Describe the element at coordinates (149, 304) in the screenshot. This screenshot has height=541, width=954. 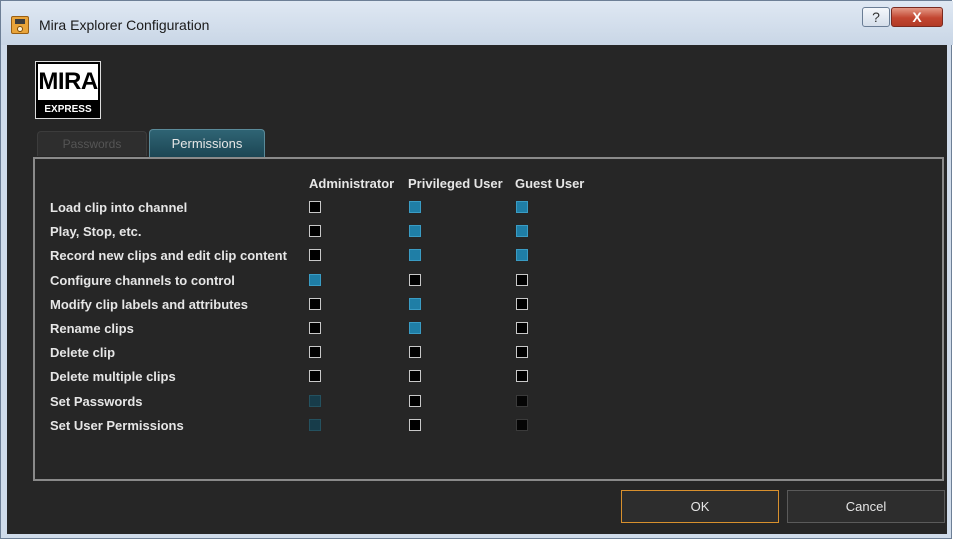
I see `permission-label: Modify clip labels and attributes` at that location.